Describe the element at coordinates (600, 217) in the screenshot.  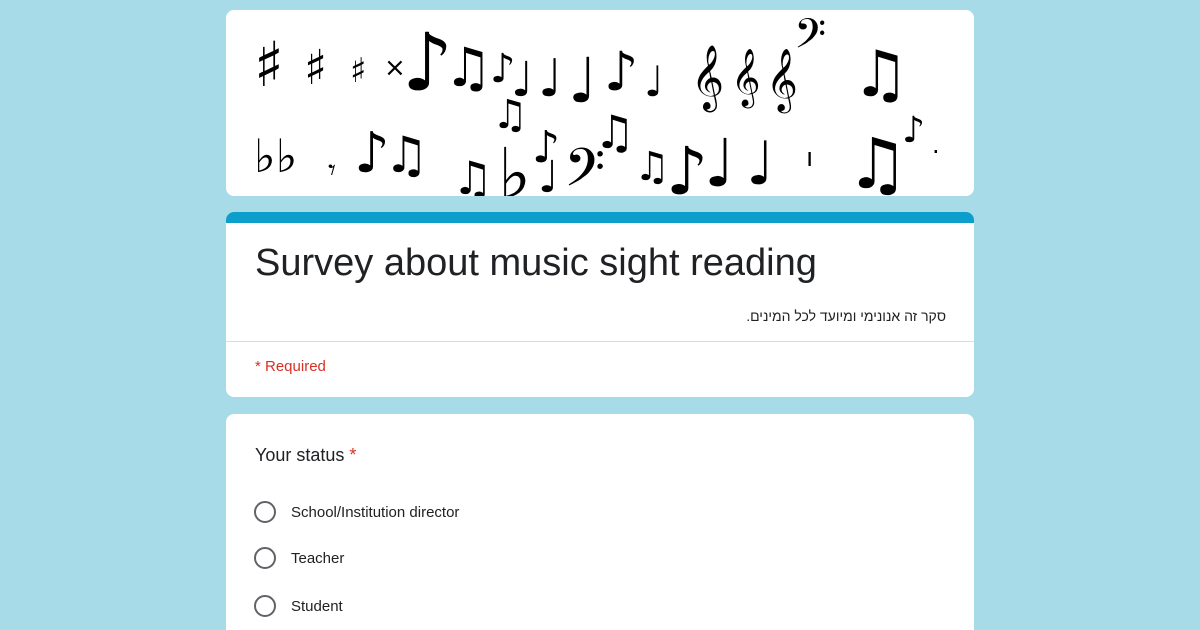
I see `accent-bar` at that location.